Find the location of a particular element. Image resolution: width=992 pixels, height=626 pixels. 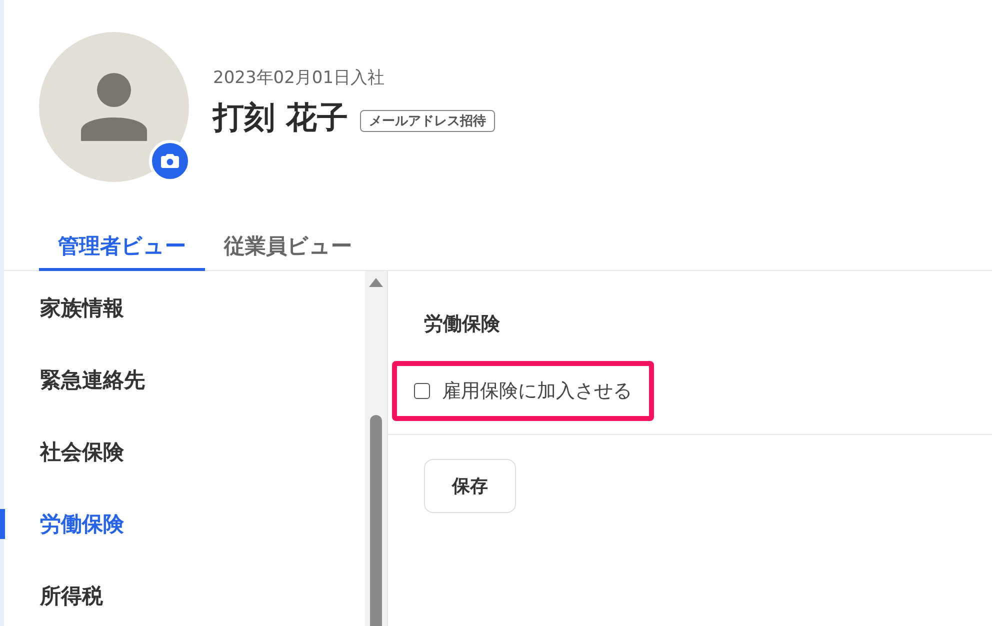

scroll-thumb is located at coordinates (376, 520).